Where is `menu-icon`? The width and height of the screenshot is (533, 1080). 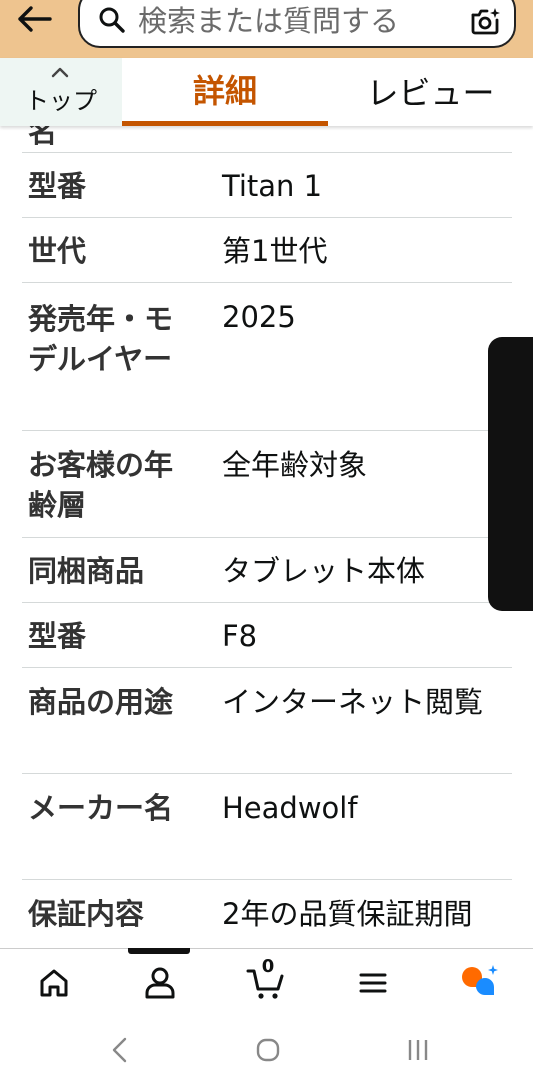
menu-icon is located at coordinates (373, 983).